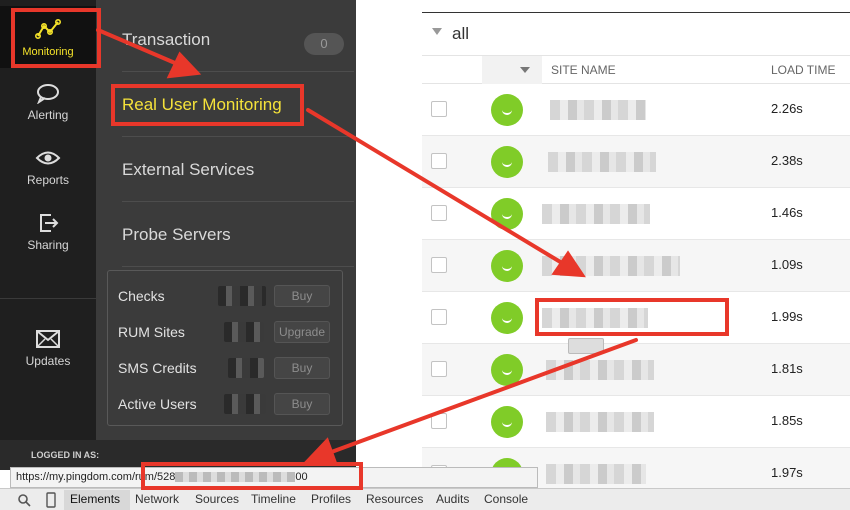  Describe the element at coordinates (141, 296) in the screenshot. I see `stat-label: Checks` at that location.